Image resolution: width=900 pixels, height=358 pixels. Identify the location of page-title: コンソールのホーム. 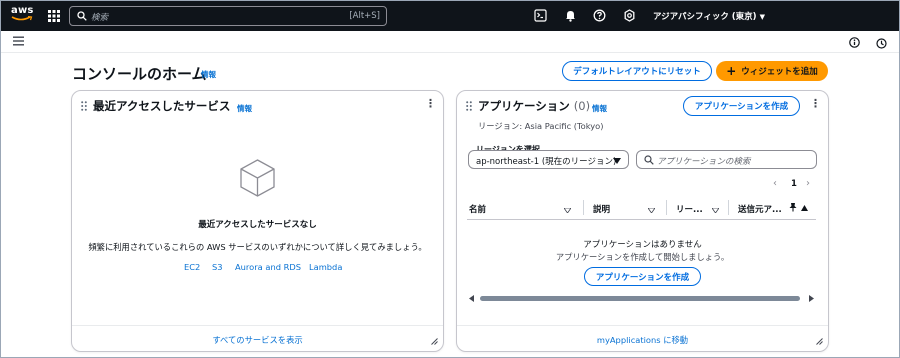
(139, 74).